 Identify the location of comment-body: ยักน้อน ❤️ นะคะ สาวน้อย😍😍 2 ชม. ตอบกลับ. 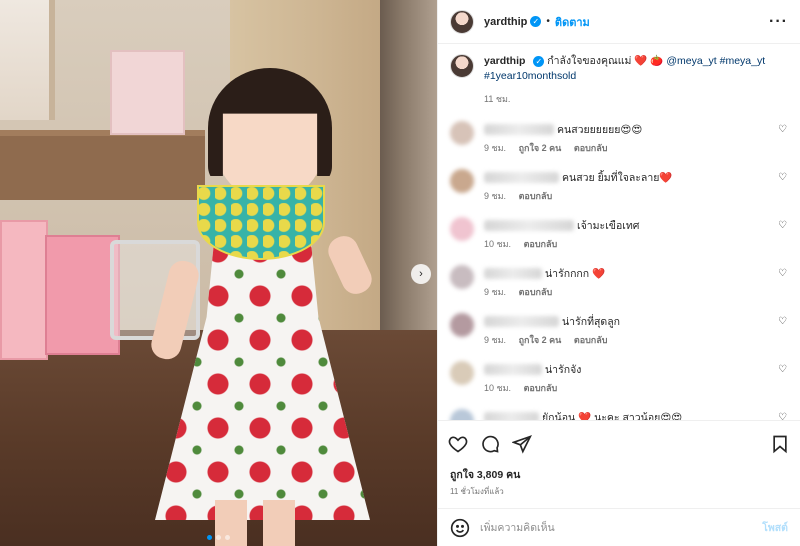
(628, 414).